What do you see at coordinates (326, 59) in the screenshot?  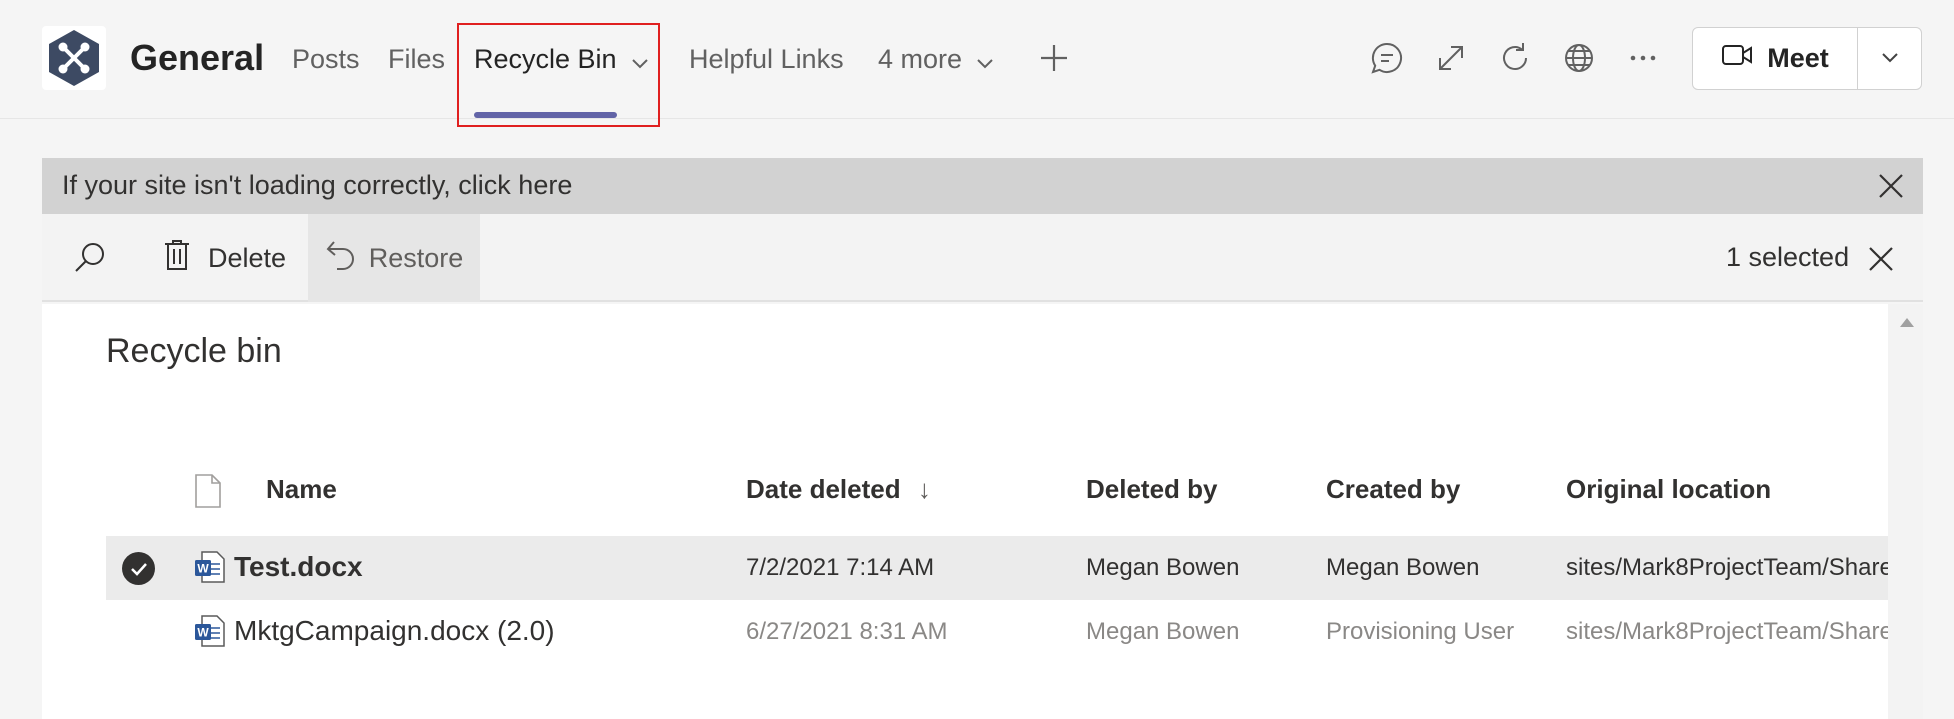 I see `tab-posts: Posts` at bounding box center [326, 59].